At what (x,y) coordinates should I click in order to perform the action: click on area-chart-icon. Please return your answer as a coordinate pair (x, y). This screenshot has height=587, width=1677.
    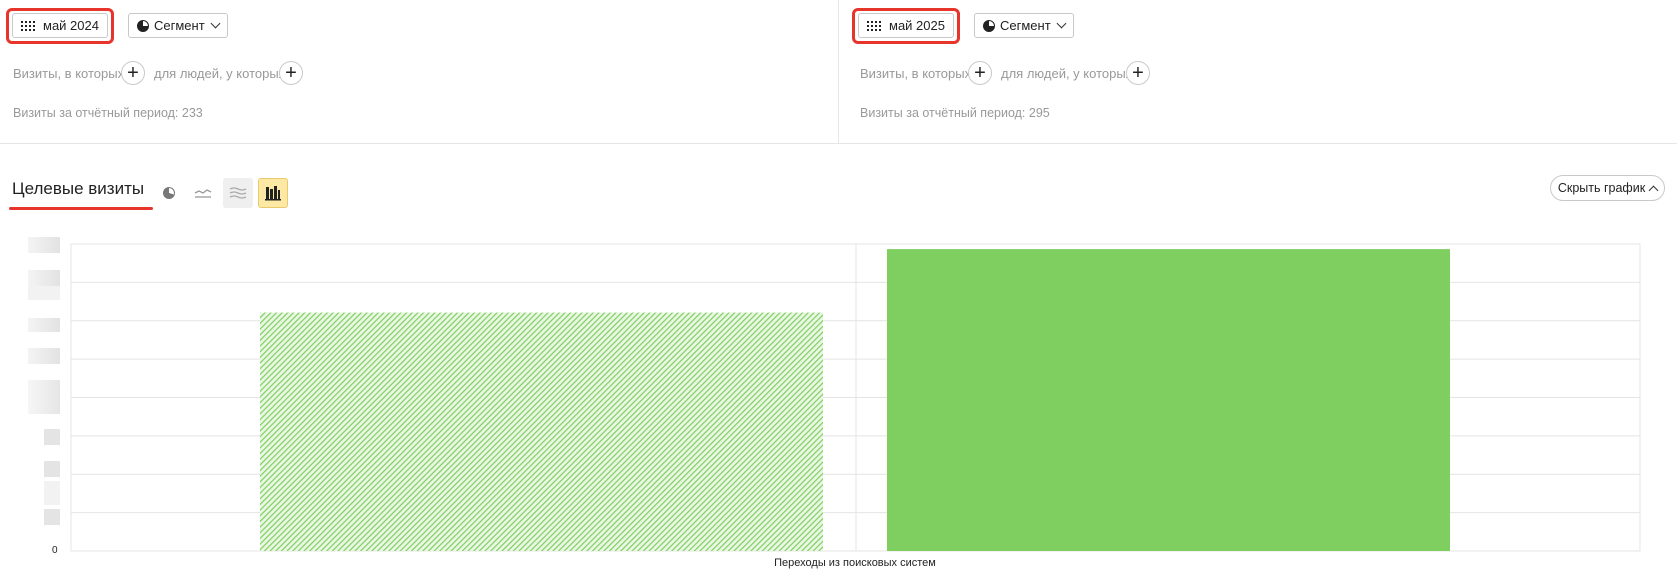
    Looking at the image, I should click on (238, 193).